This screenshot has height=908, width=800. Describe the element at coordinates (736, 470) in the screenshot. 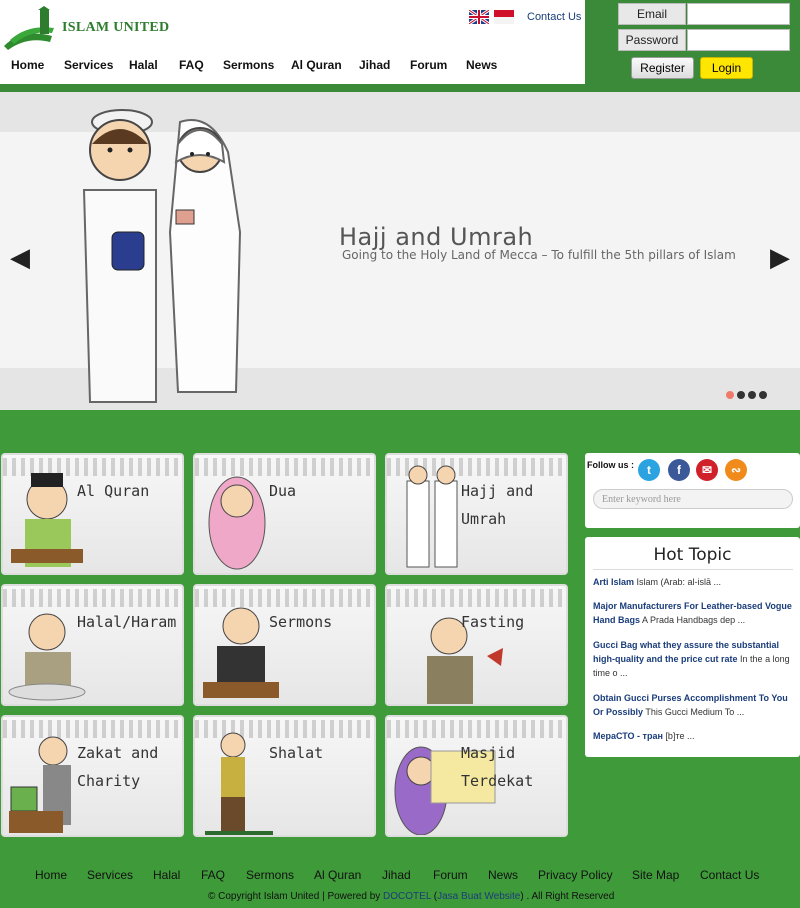

I see `rss-icon: ∾` at that location.